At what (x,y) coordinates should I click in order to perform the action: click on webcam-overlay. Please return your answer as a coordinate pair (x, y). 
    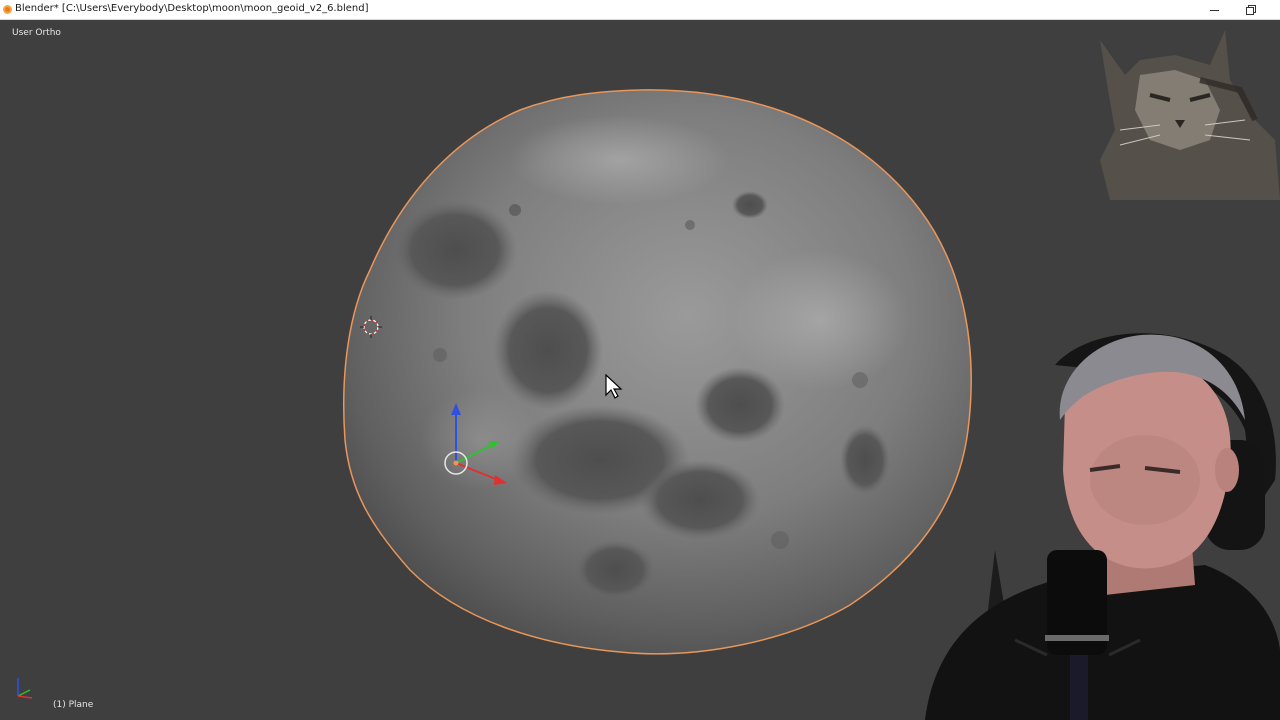
    Looking at the image, I should click on (1102, 526).